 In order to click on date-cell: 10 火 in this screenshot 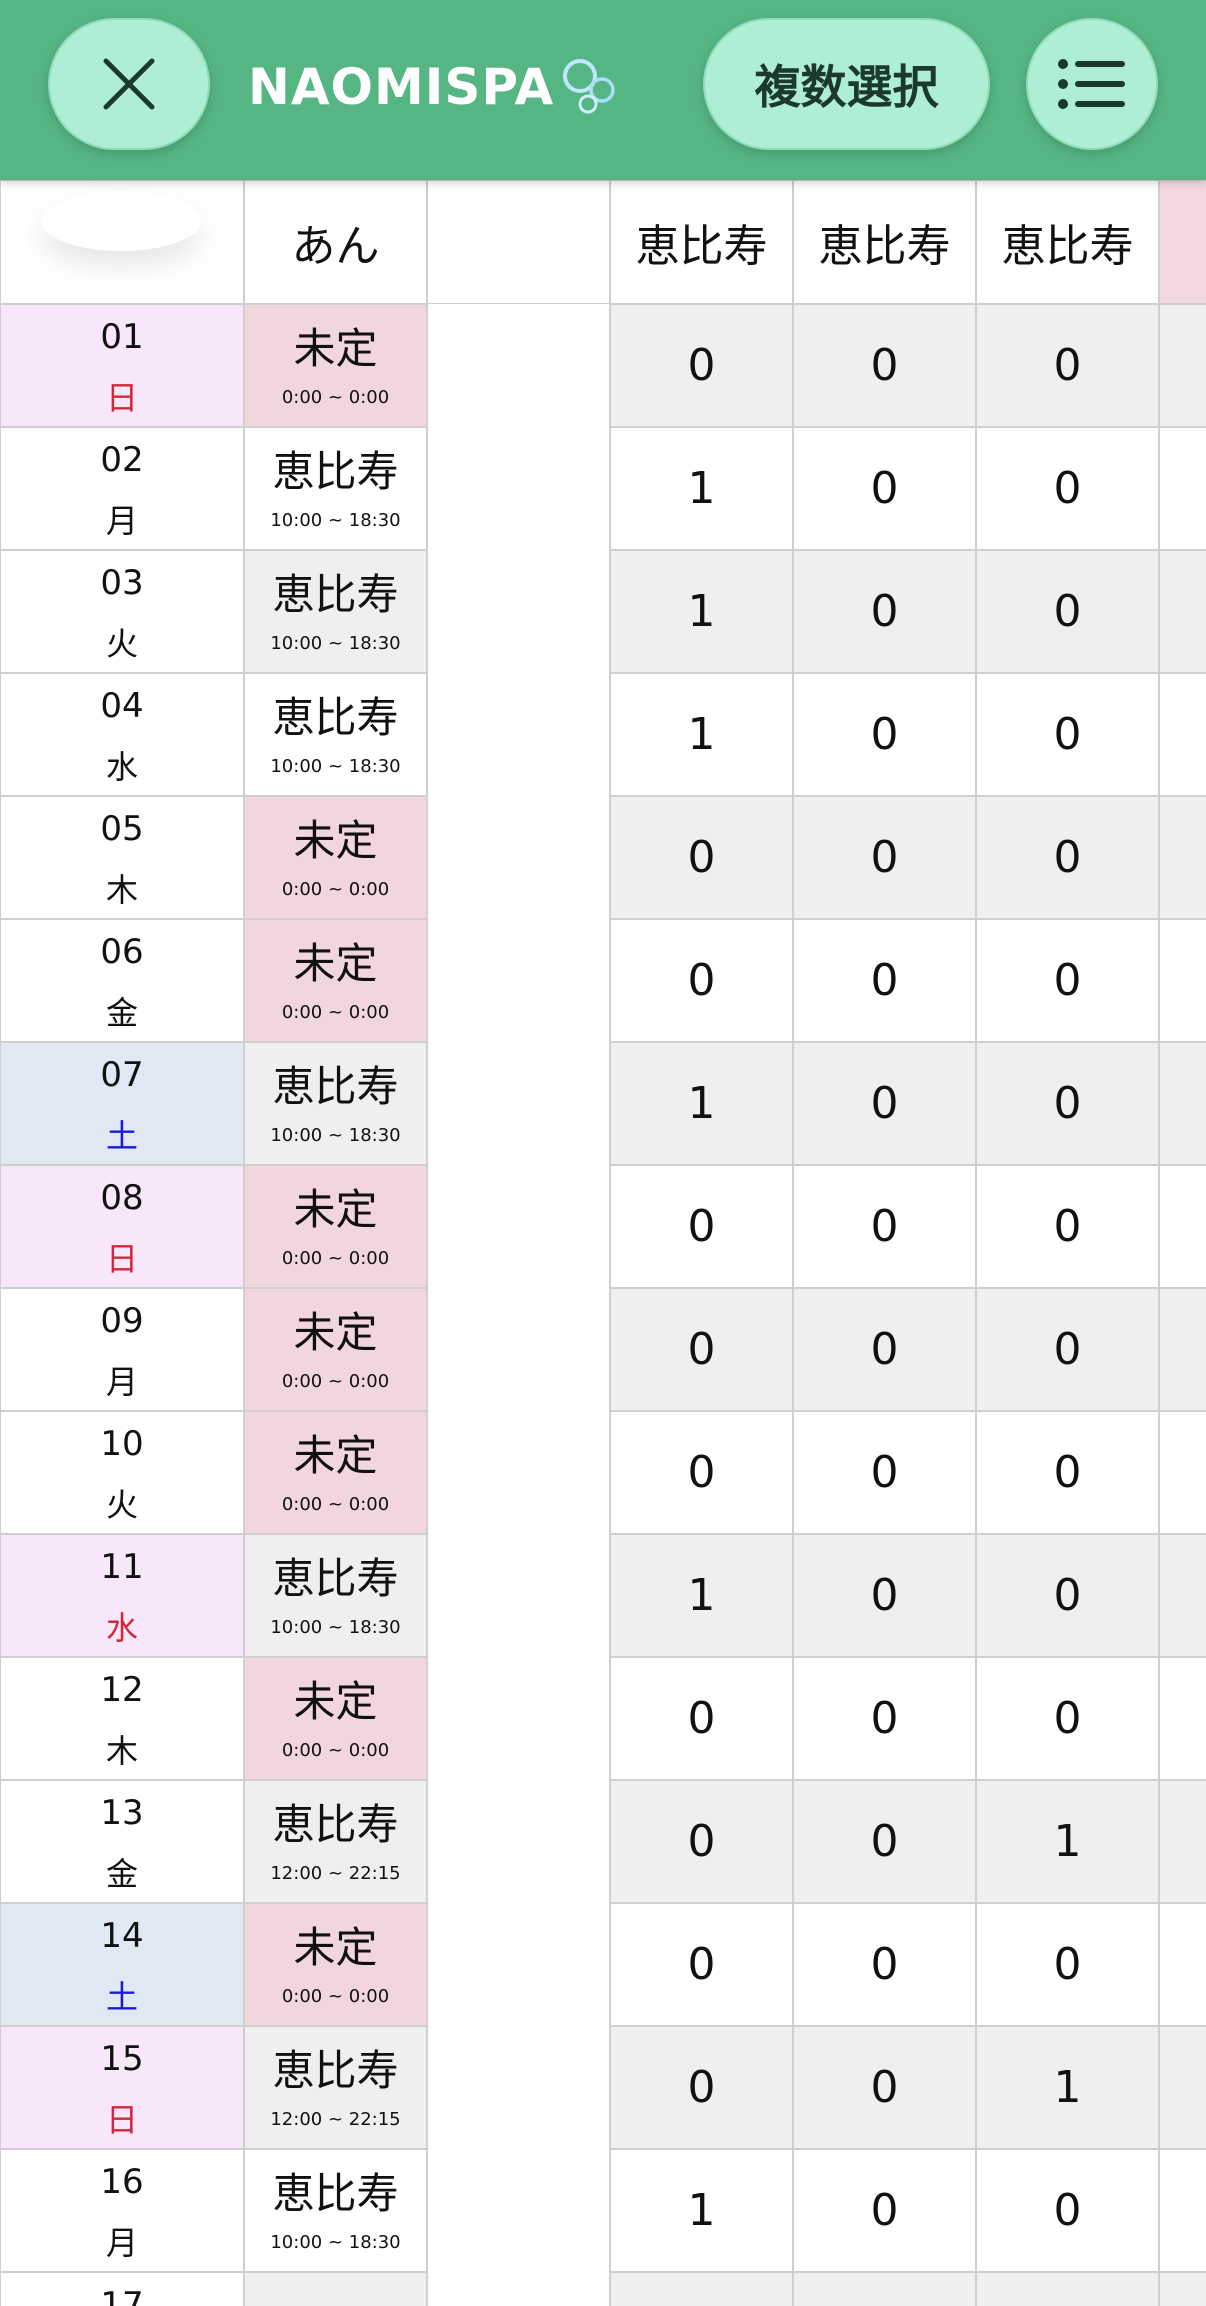, I will do `click(122, 1472)`.